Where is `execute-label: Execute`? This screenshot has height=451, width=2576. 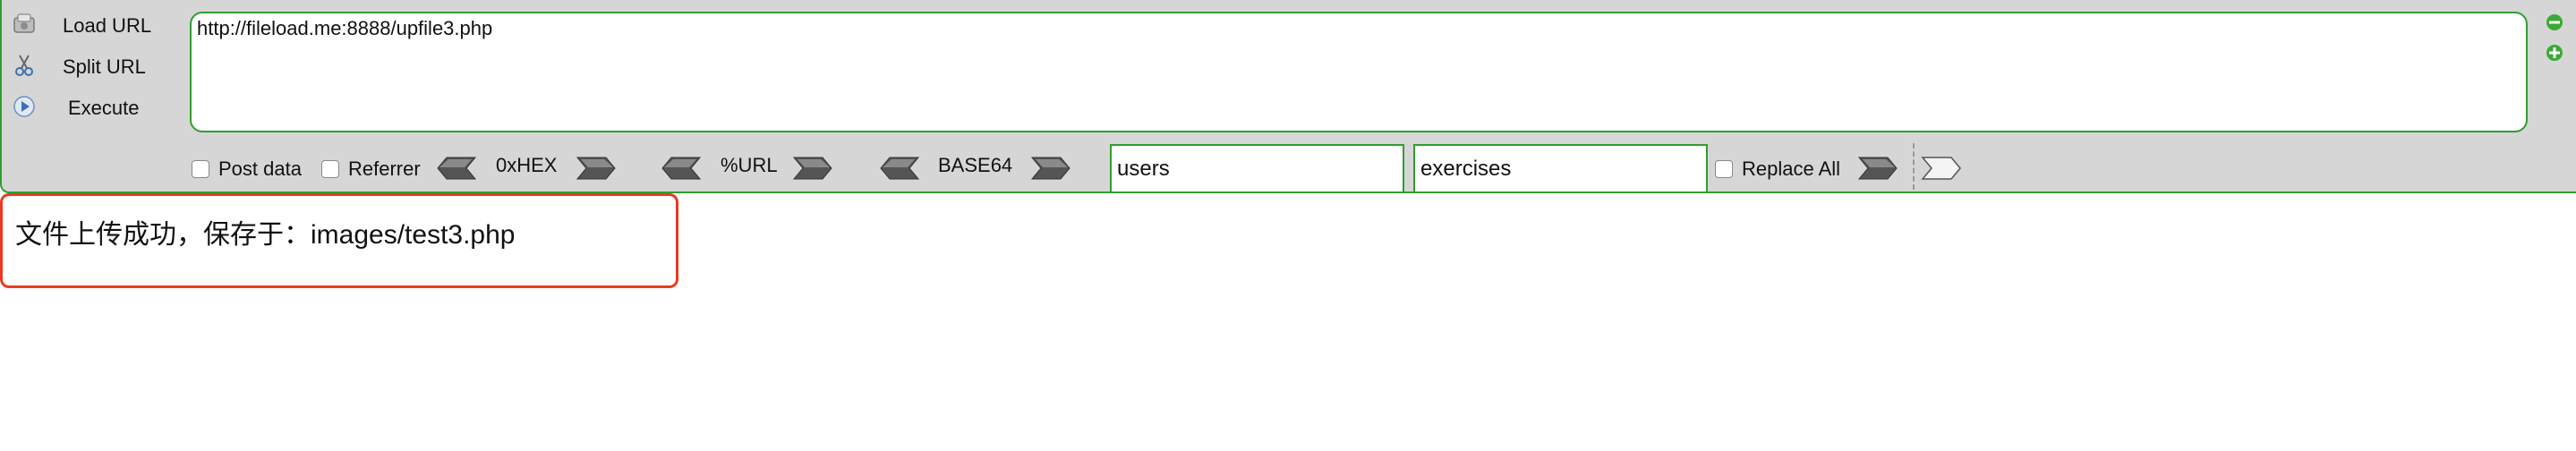 execute-label: Execute is located at coordinates (104, 108).